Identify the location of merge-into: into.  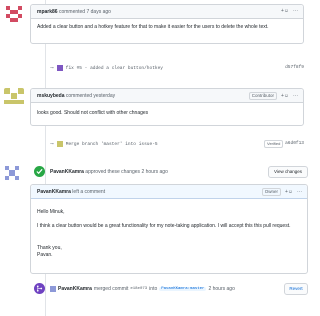
(153, 289).